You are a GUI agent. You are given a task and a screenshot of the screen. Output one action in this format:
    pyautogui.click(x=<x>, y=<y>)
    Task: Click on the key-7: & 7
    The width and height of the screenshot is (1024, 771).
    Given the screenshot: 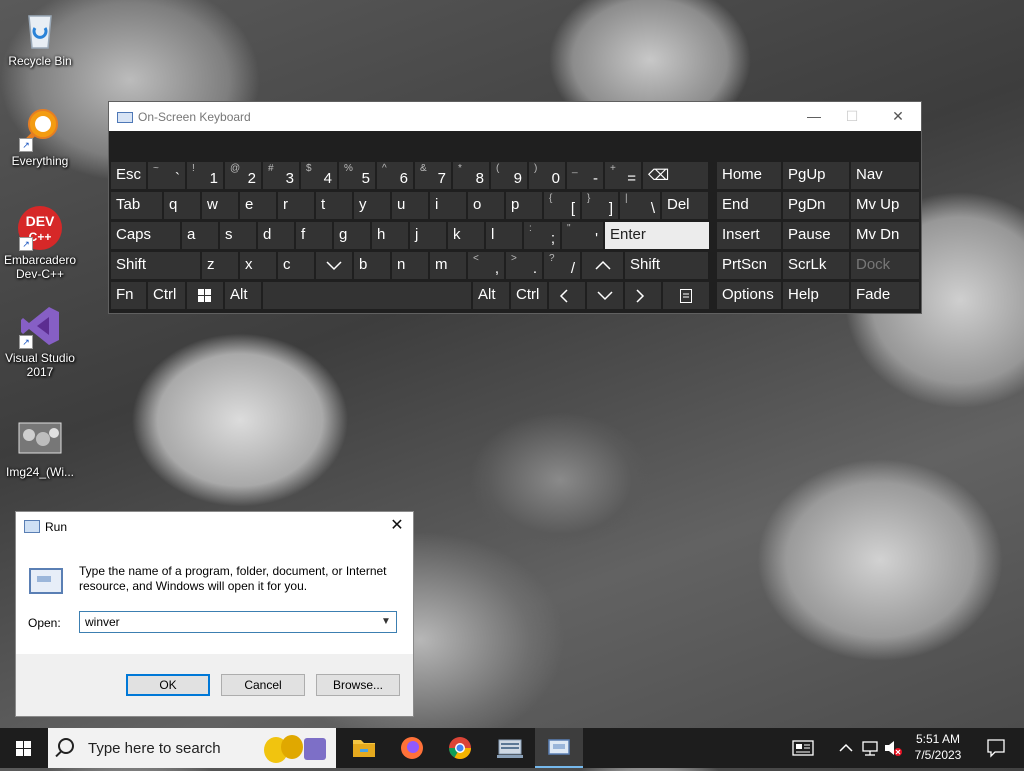 What is the action you would take?
    pyautogui.click(x=433, y=175)
    